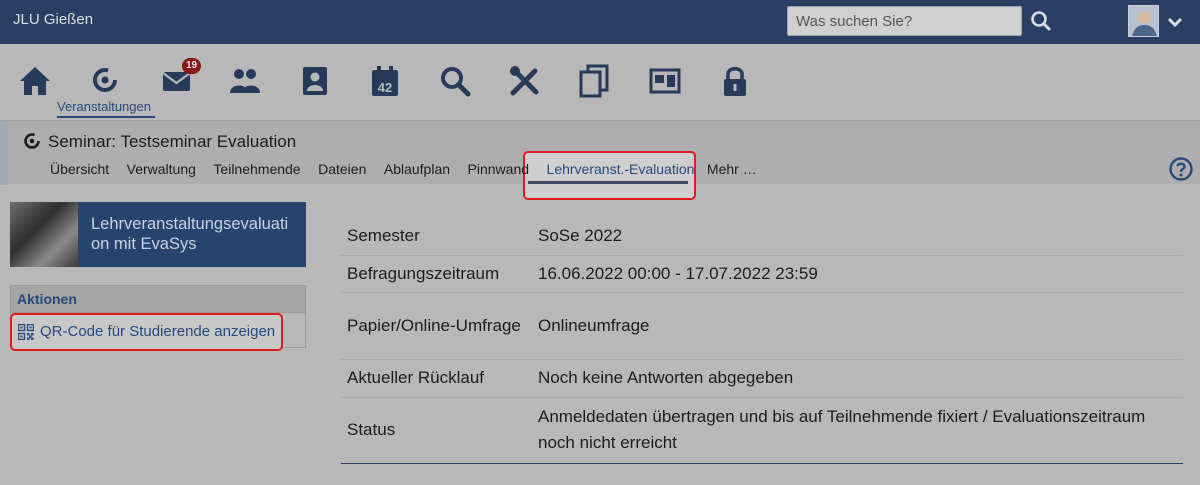  I want to click on banner-text: Lehrveranstaltungsevaluation mit EvaSys, so click(190, 234).